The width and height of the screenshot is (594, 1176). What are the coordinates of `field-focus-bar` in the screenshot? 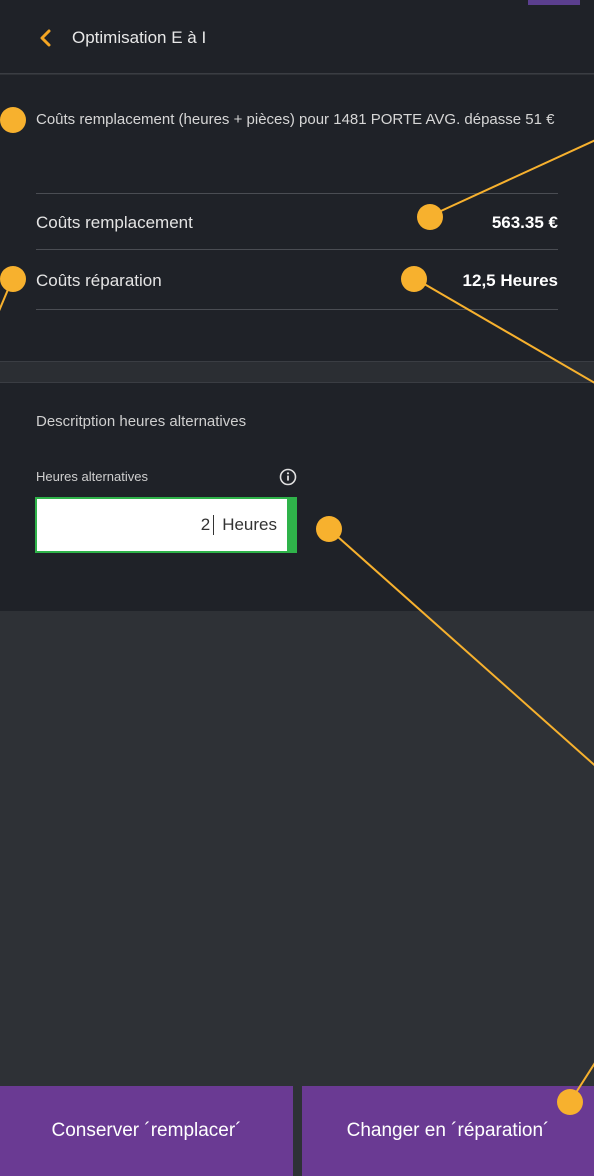 It's located at (292, 525).